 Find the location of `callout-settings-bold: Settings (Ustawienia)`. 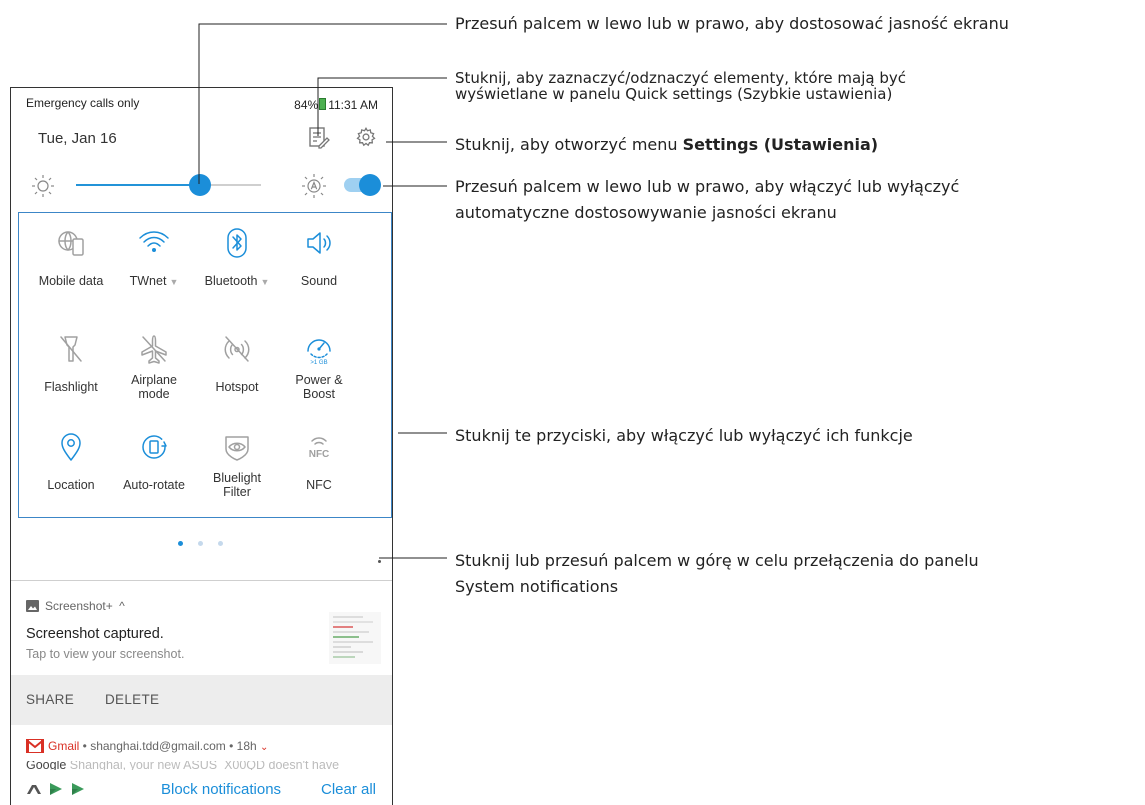

callout-settings-bold: Settings (Ustawienia) is located at coordinates (780, 144).